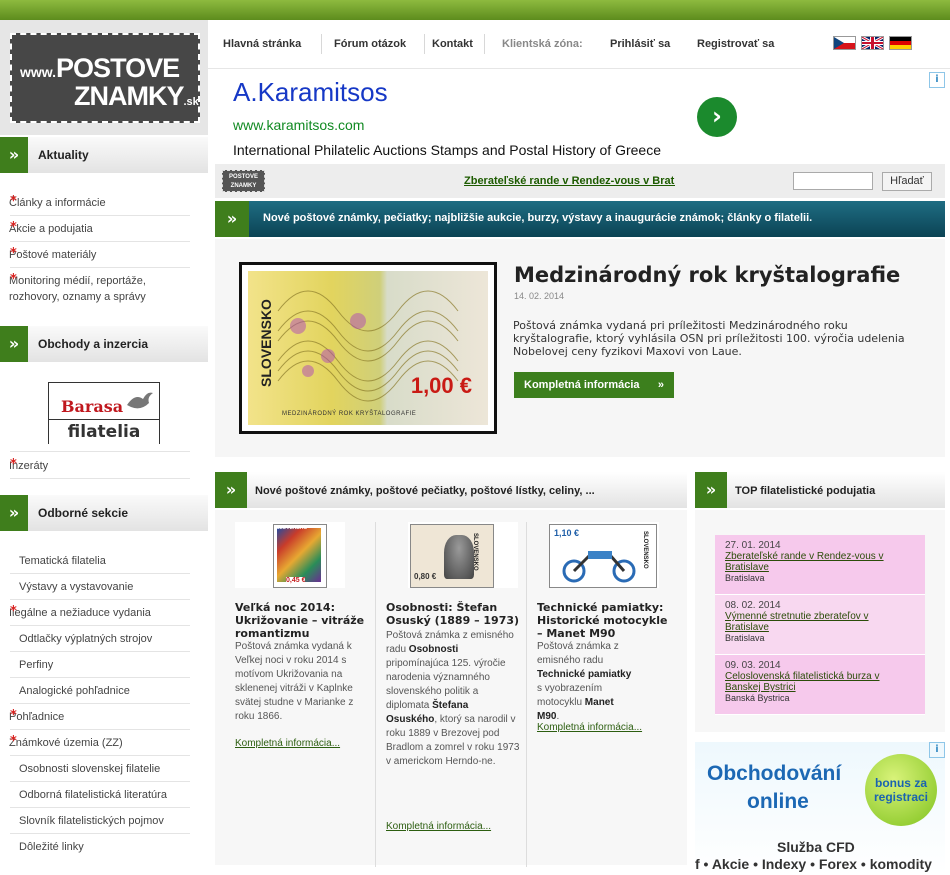 The width and height of the screenshot is (950, 875). What do you see at coordinates (425, 576) in the screenshot?
I see `stamp-value: 0,80 €` at bounding box center [425, 576].